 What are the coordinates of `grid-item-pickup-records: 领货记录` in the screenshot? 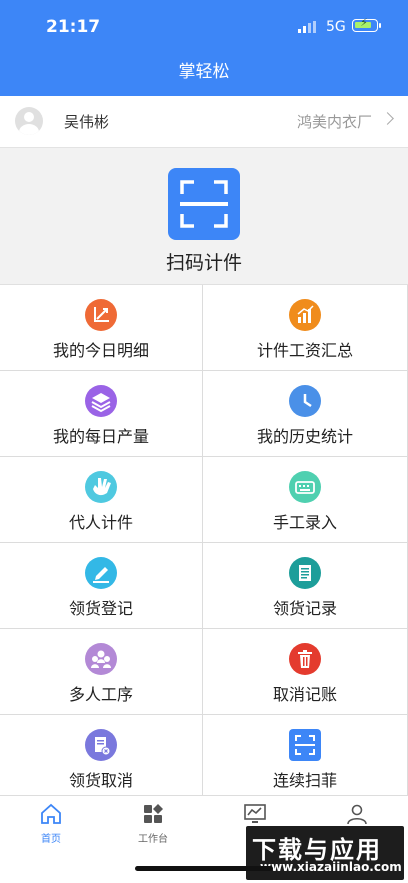 It's located at (305, 586).